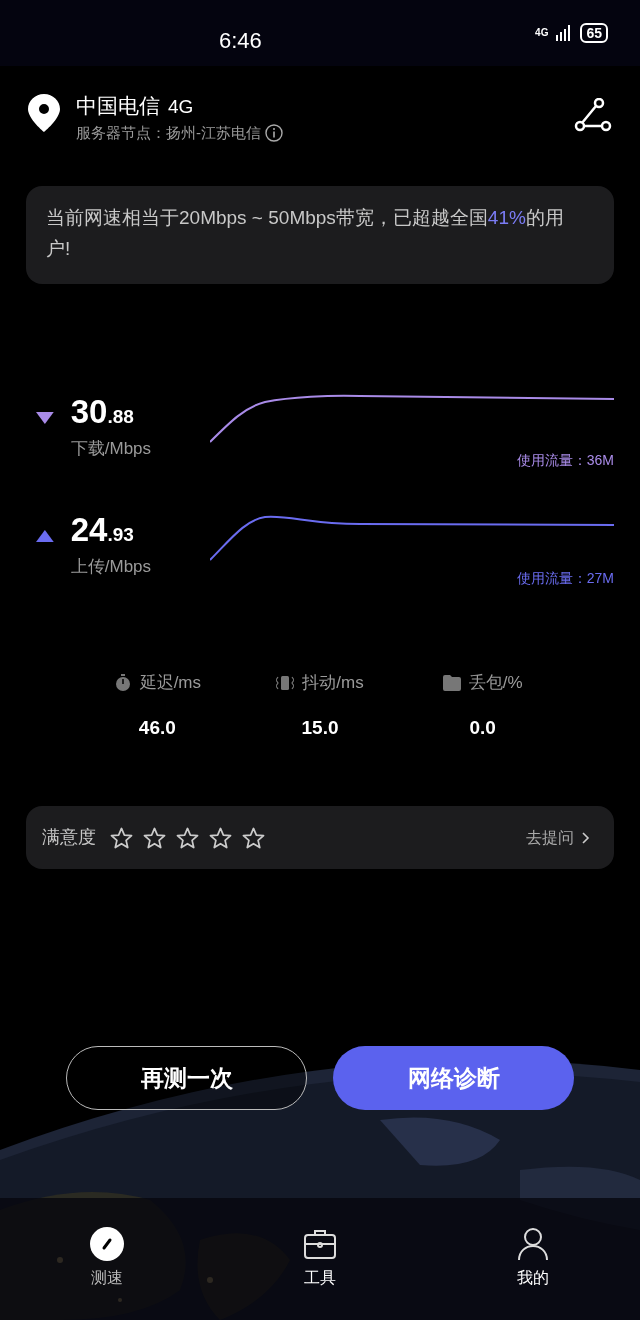  I want to click on info-icon, so click(274, 132).